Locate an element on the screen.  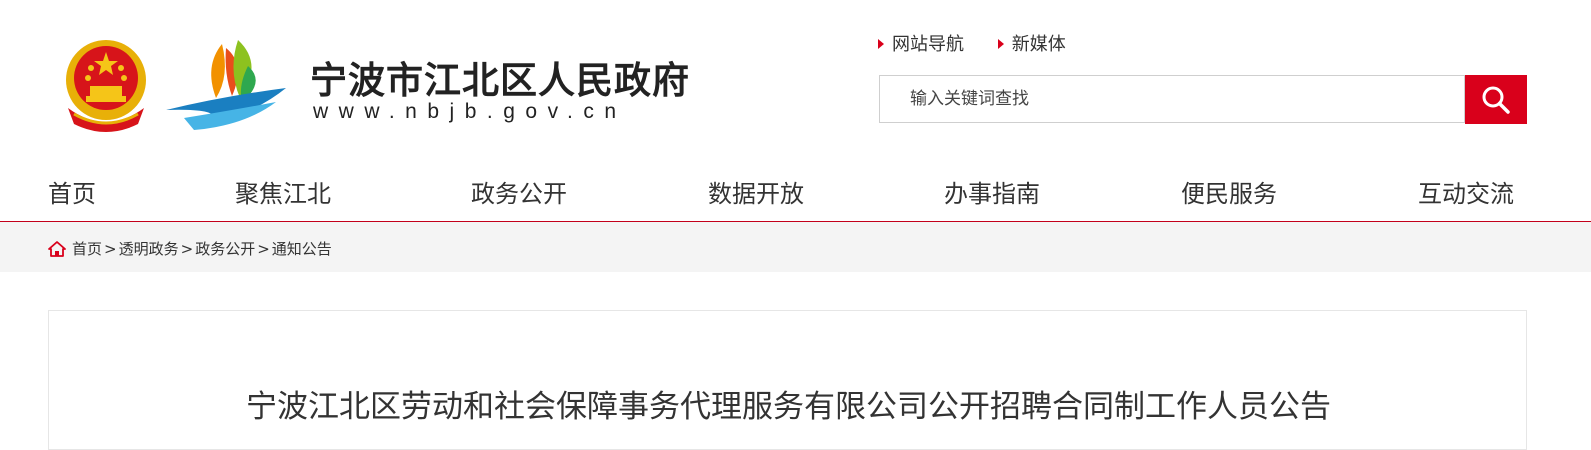
breadcrumb-notices: 通知公告 is located at coordinates (302, 248).